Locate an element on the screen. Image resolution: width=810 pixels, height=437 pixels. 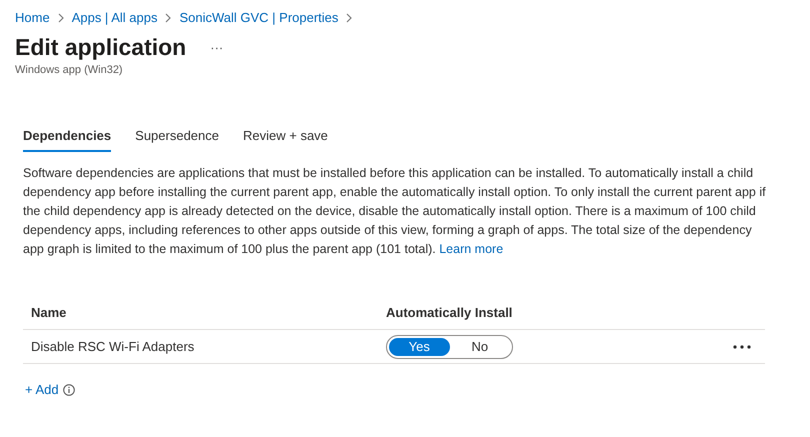
column-header: Automatically Install is located at coordinates (450, 312).